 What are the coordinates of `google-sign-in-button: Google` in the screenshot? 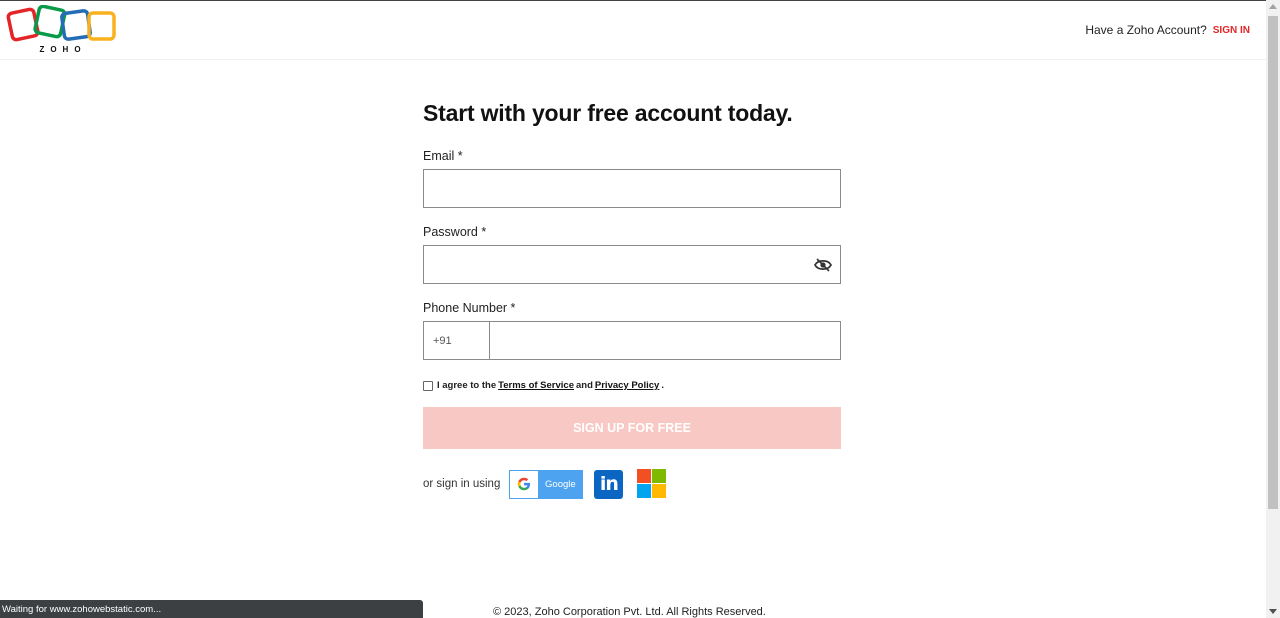 It's located at (546, 484).